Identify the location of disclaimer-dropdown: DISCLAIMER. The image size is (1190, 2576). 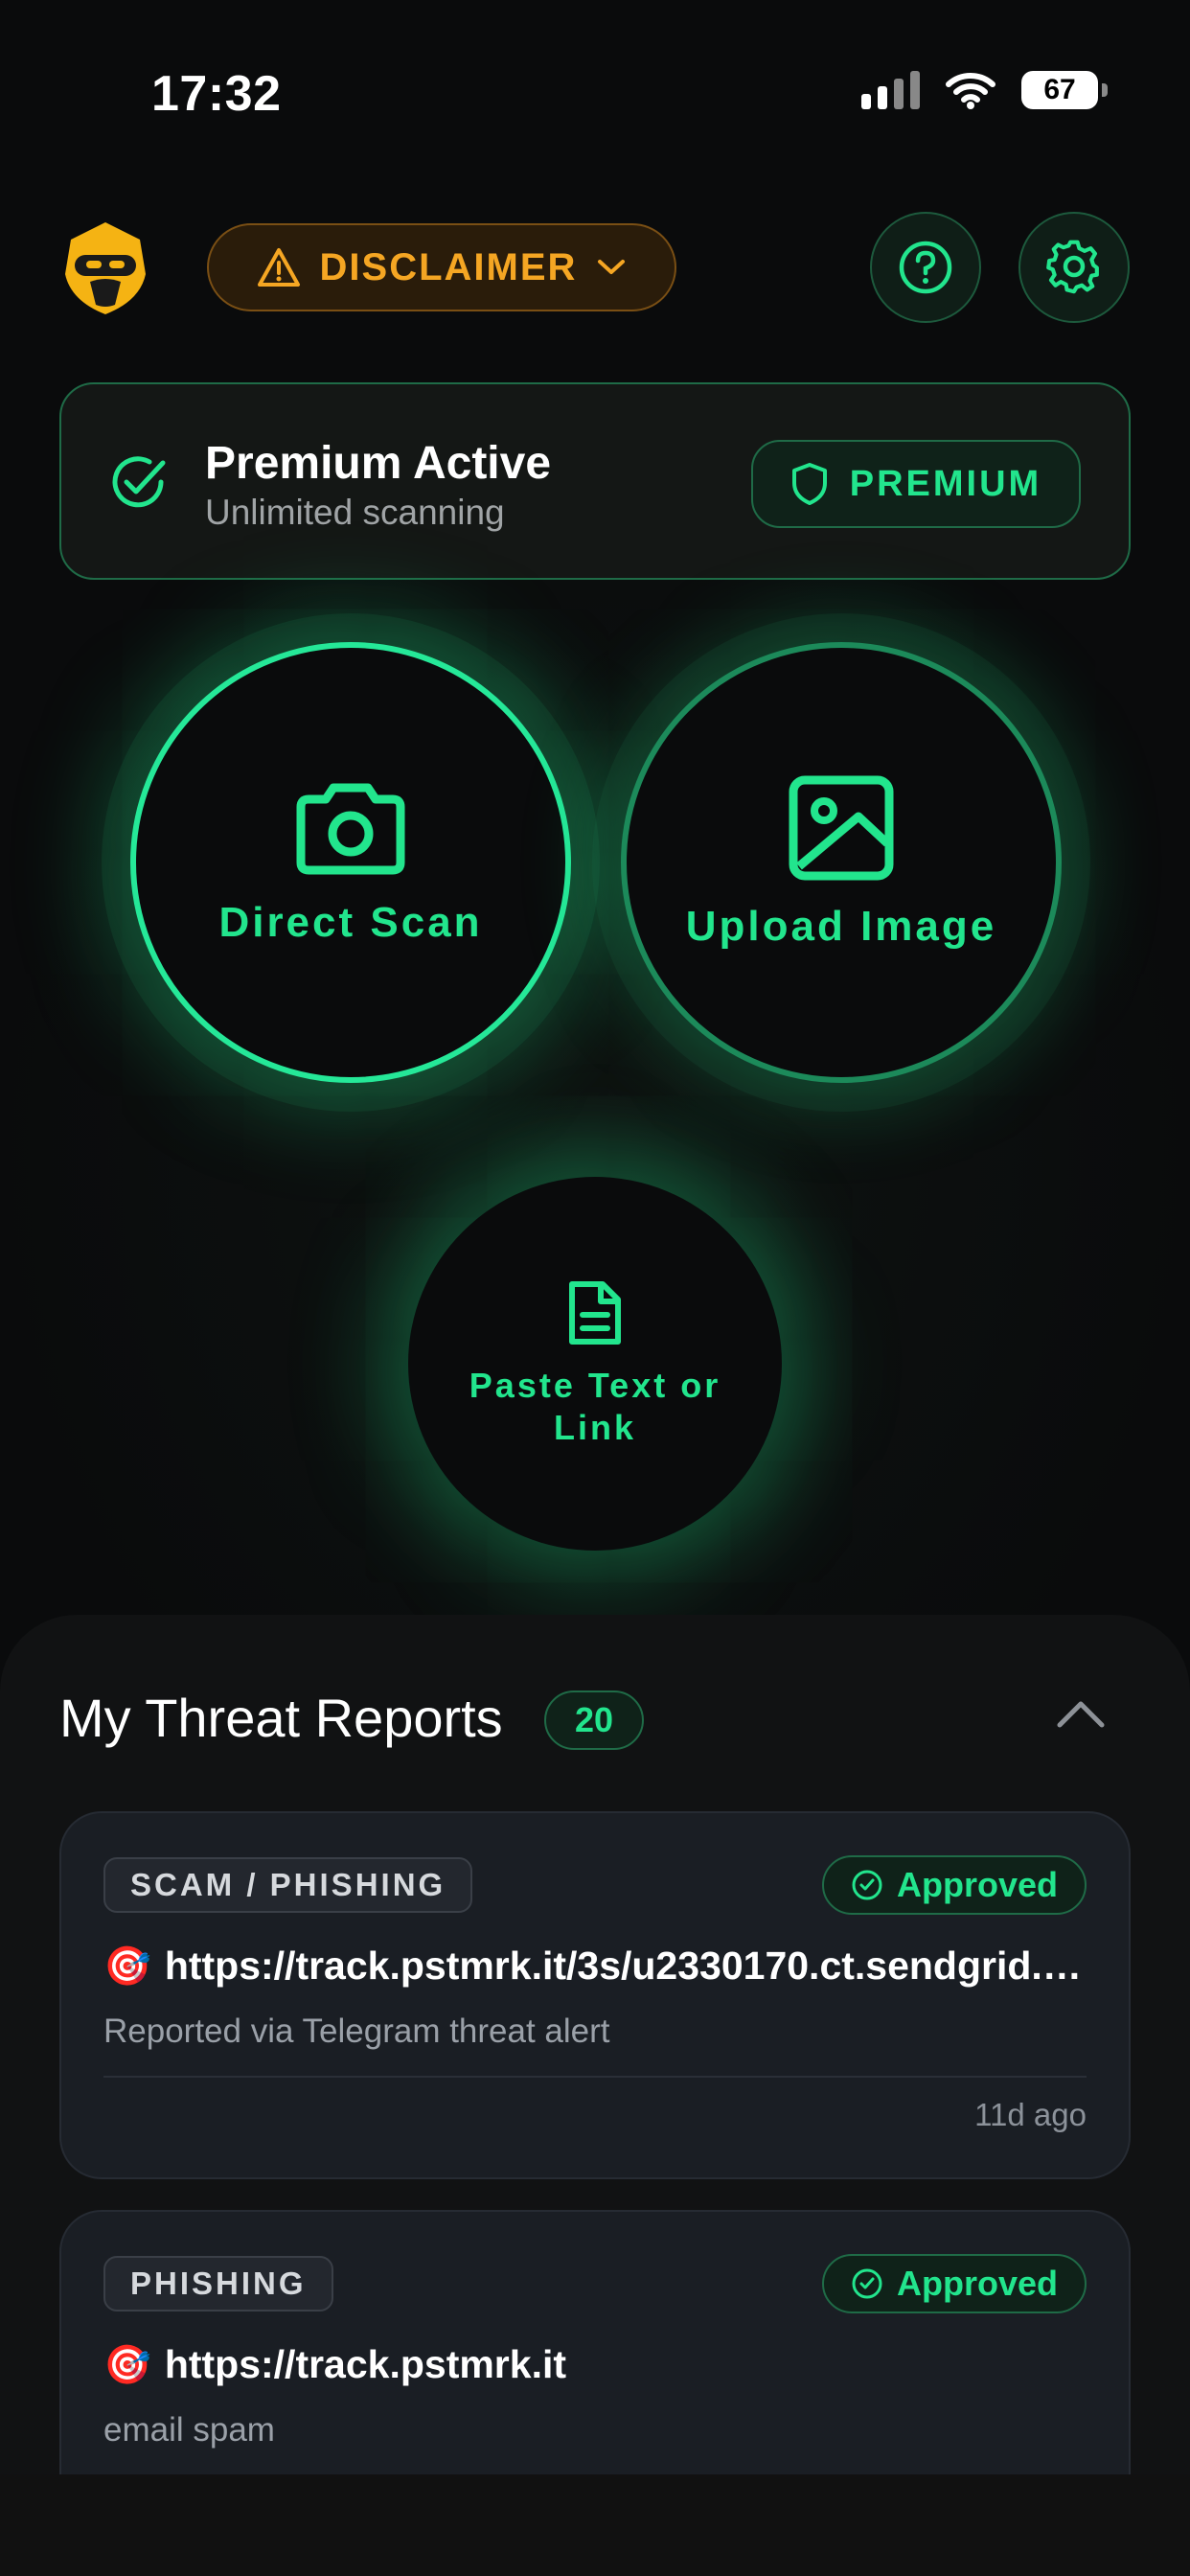
(442, 267).